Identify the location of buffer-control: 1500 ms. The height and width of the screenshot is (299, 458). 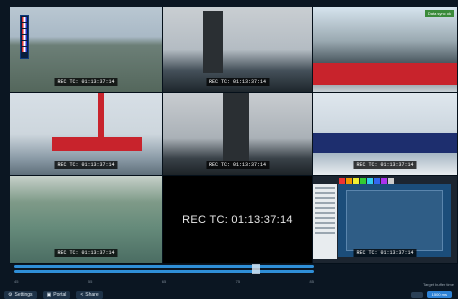
(431, 294).